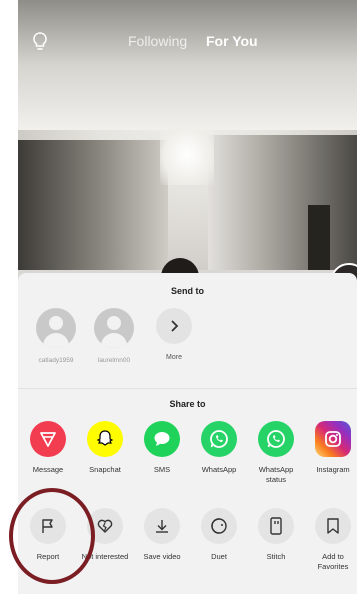 This screenshot has width=357, height=594. I want to click on share-whatsapp: WhatsApp, so click(219, 448).